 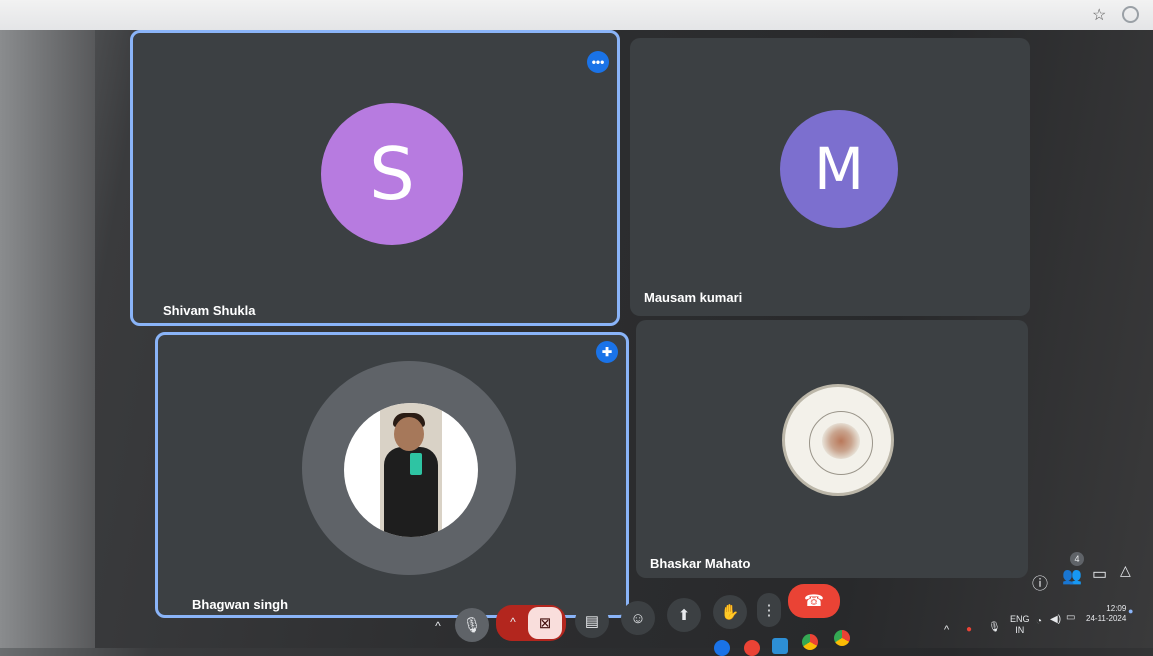 I want to click on app-tray-icon: ●, so click(x=969, y=629).